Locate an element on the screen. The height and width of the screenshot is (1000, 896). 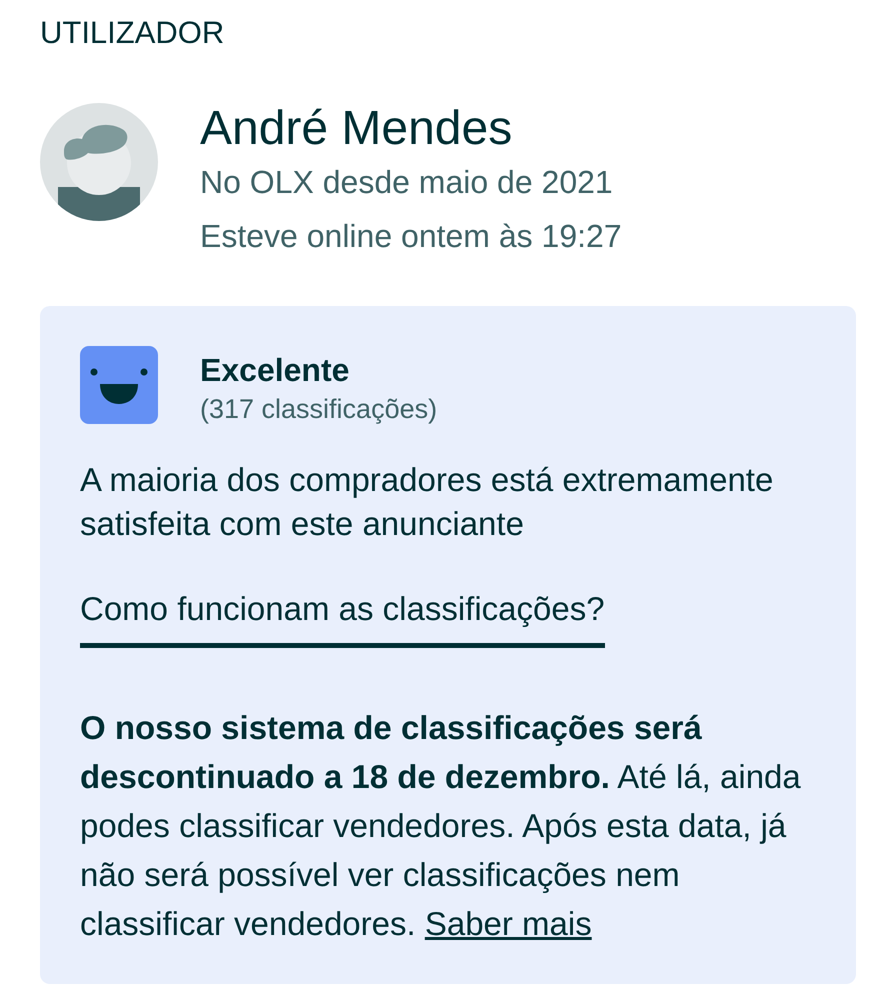
learn-more-link: Saber mais is located at coordinates (508, 923).